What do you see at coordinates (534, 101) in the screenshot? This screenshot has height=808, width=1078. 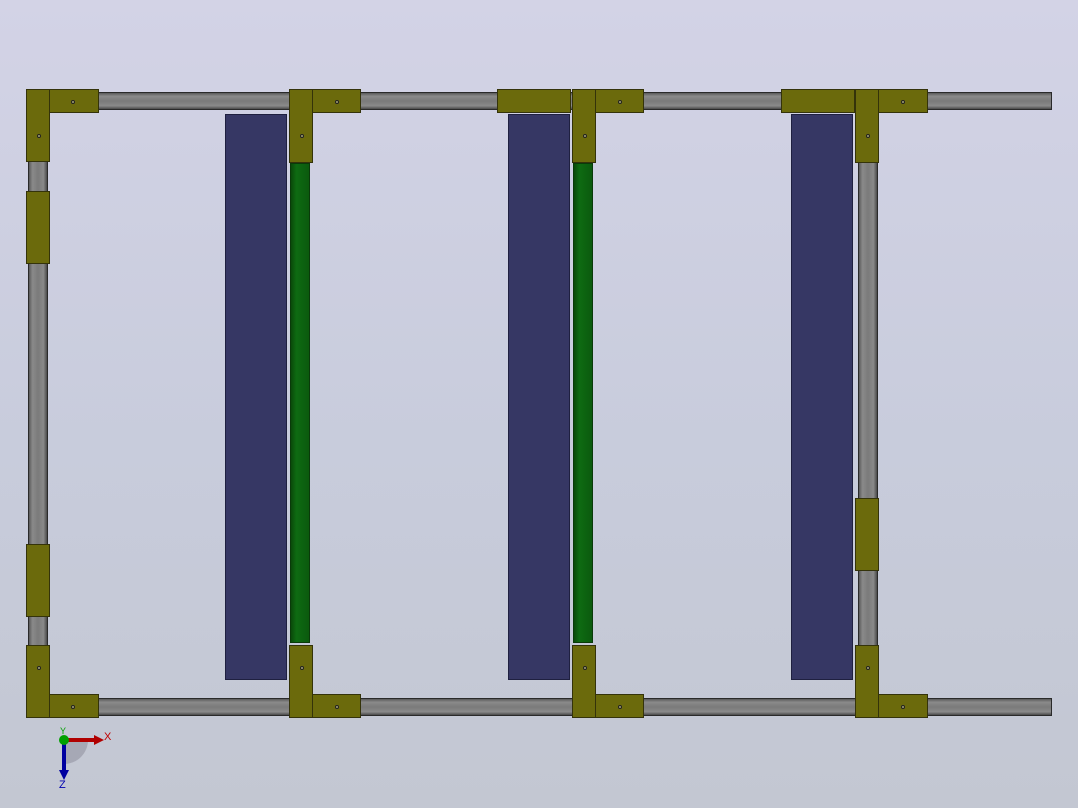 I see `t-bracket-top-3-left` at bounding box center [534, 101].